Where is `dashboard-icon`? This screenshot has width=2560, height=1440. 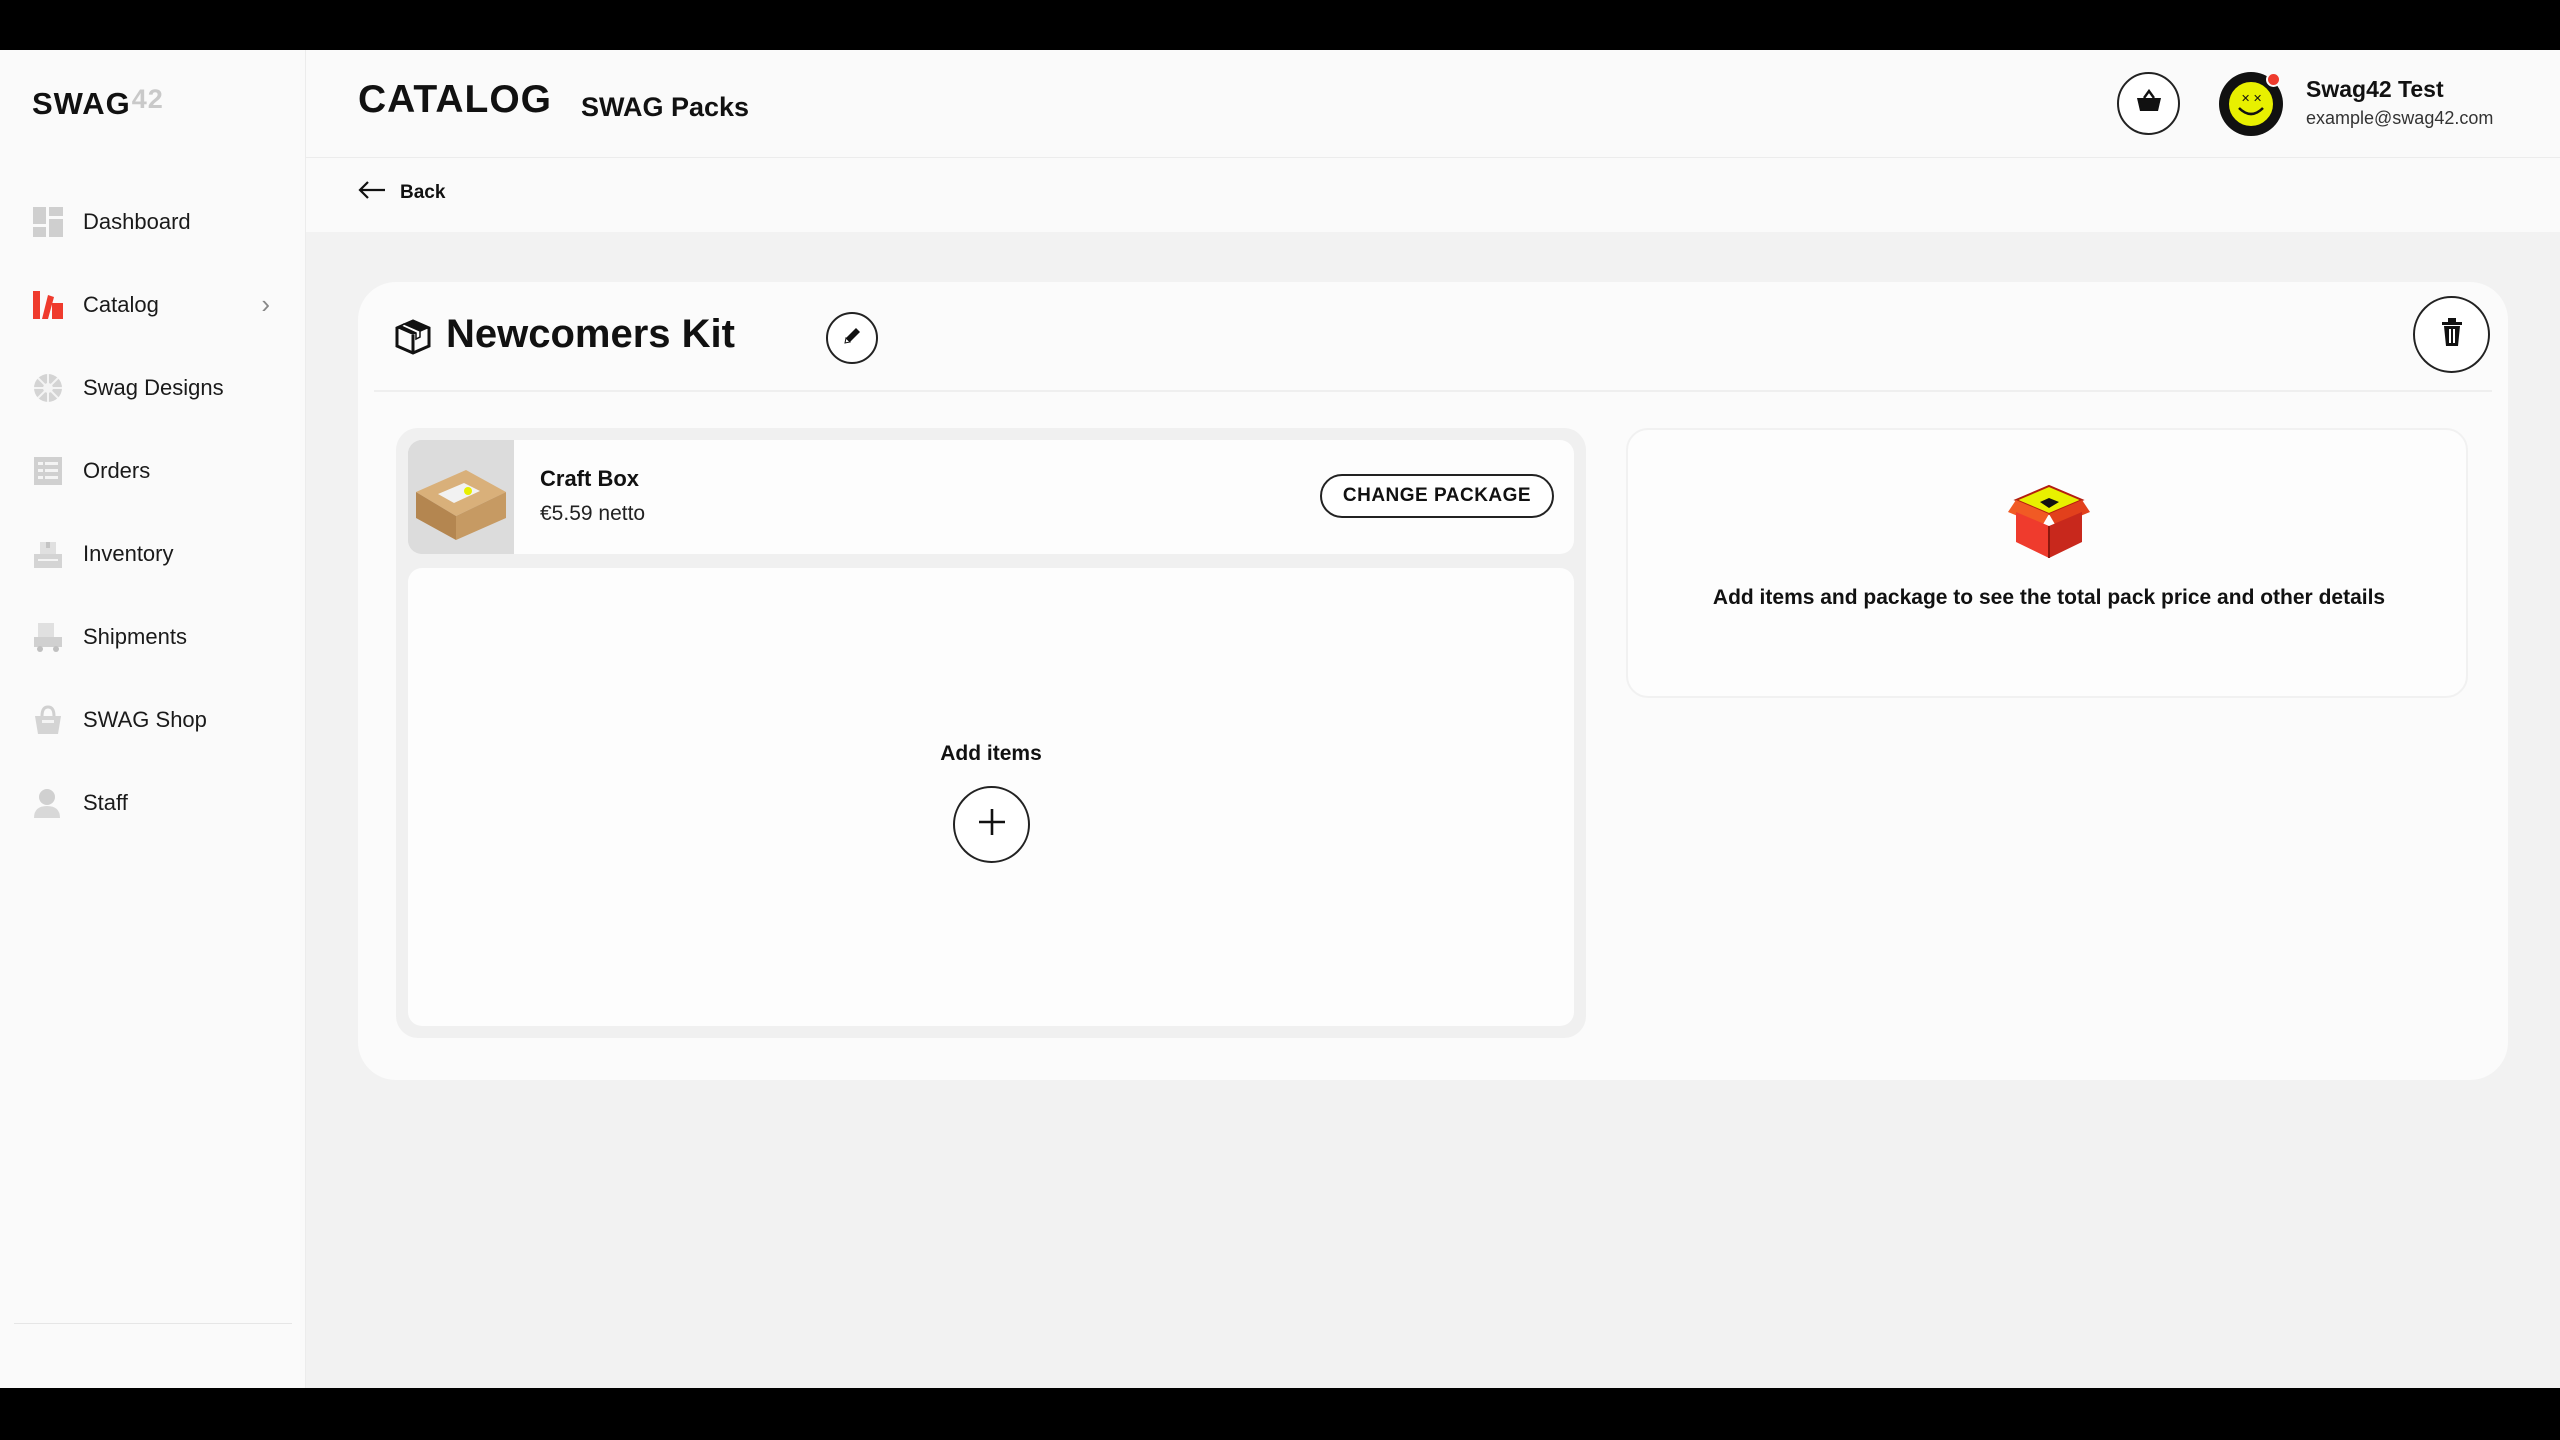 dashboard-icon is located at coordinates (48, 222).